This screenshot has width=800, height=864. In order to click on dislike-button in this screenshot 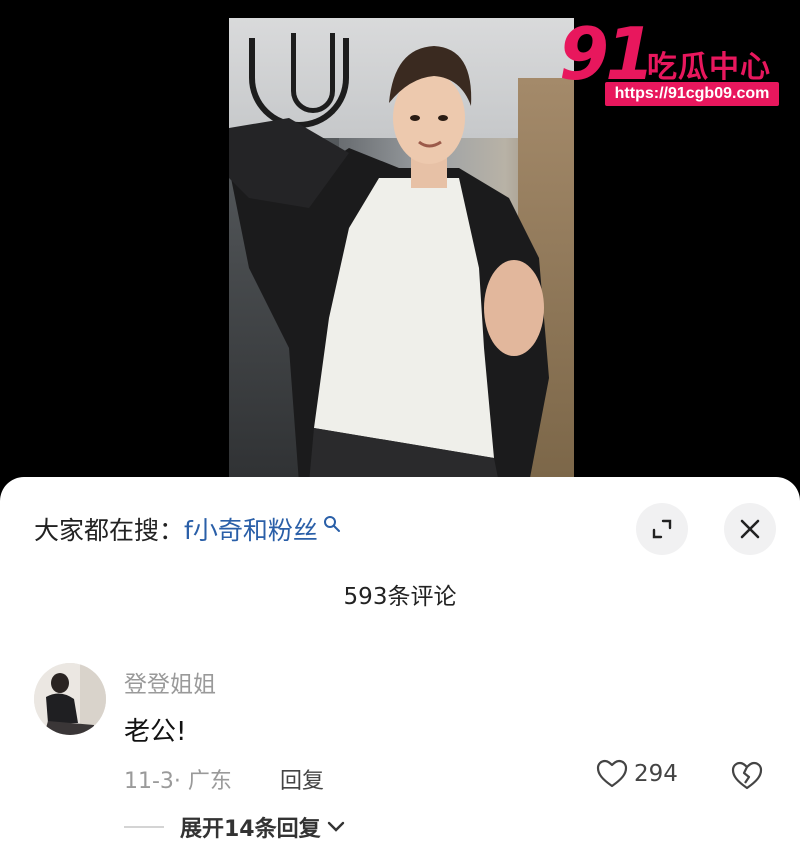, I will do `click(747, 778)`.